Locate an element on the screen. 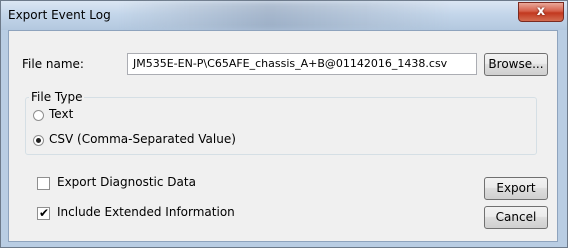 This screenshot has width=570, height=250. title-bar-backdrop is located at coordinates (286, 15).